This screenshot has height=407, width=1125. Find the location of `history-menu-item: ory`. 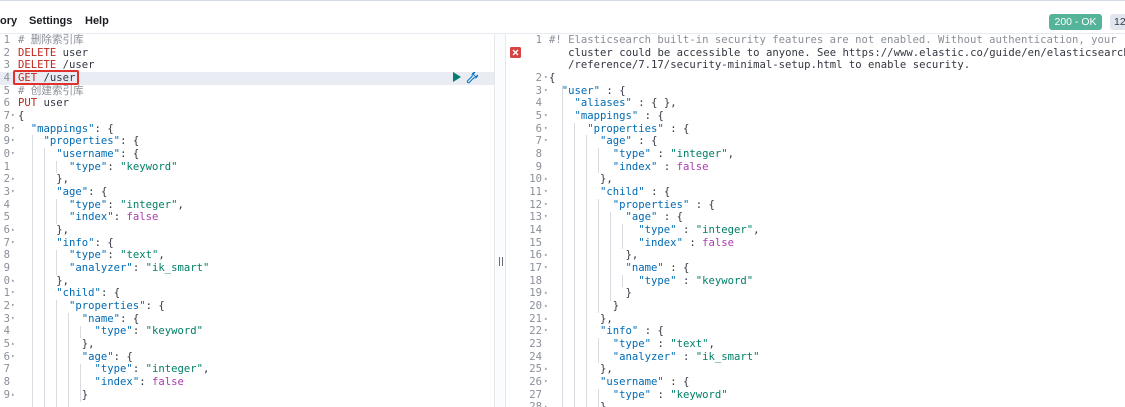

history-menu-item: ory is located at coordinates (8, 21).